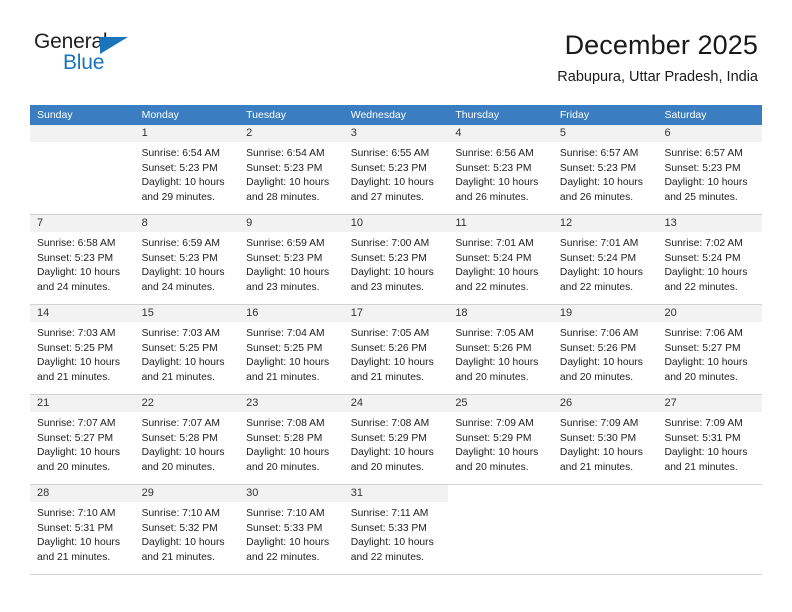 The image size is (792, 612). I want to click on day-detail-line: Sunrise: 6:55 AM, so click(390, 153).